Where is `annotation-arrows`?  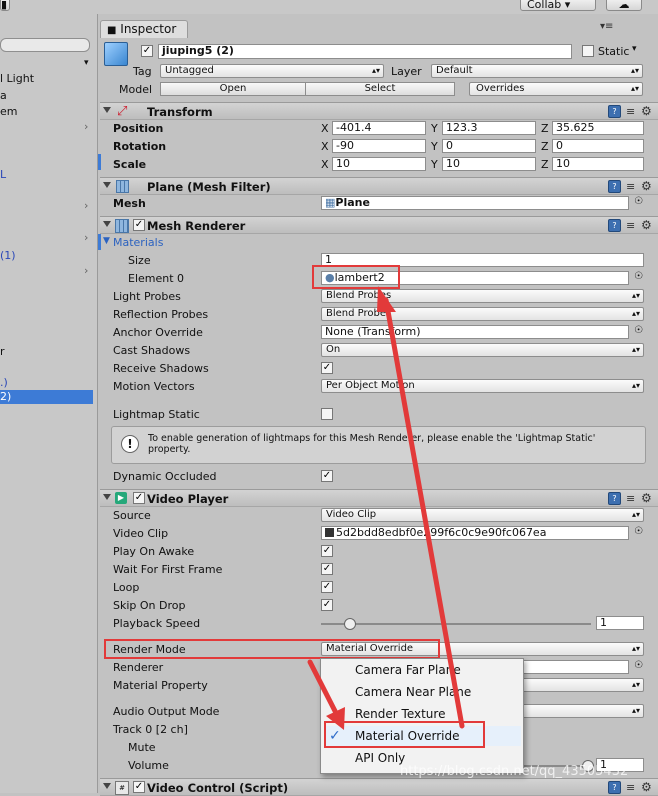
annotation-arrows is located at coordinates (386, 508).